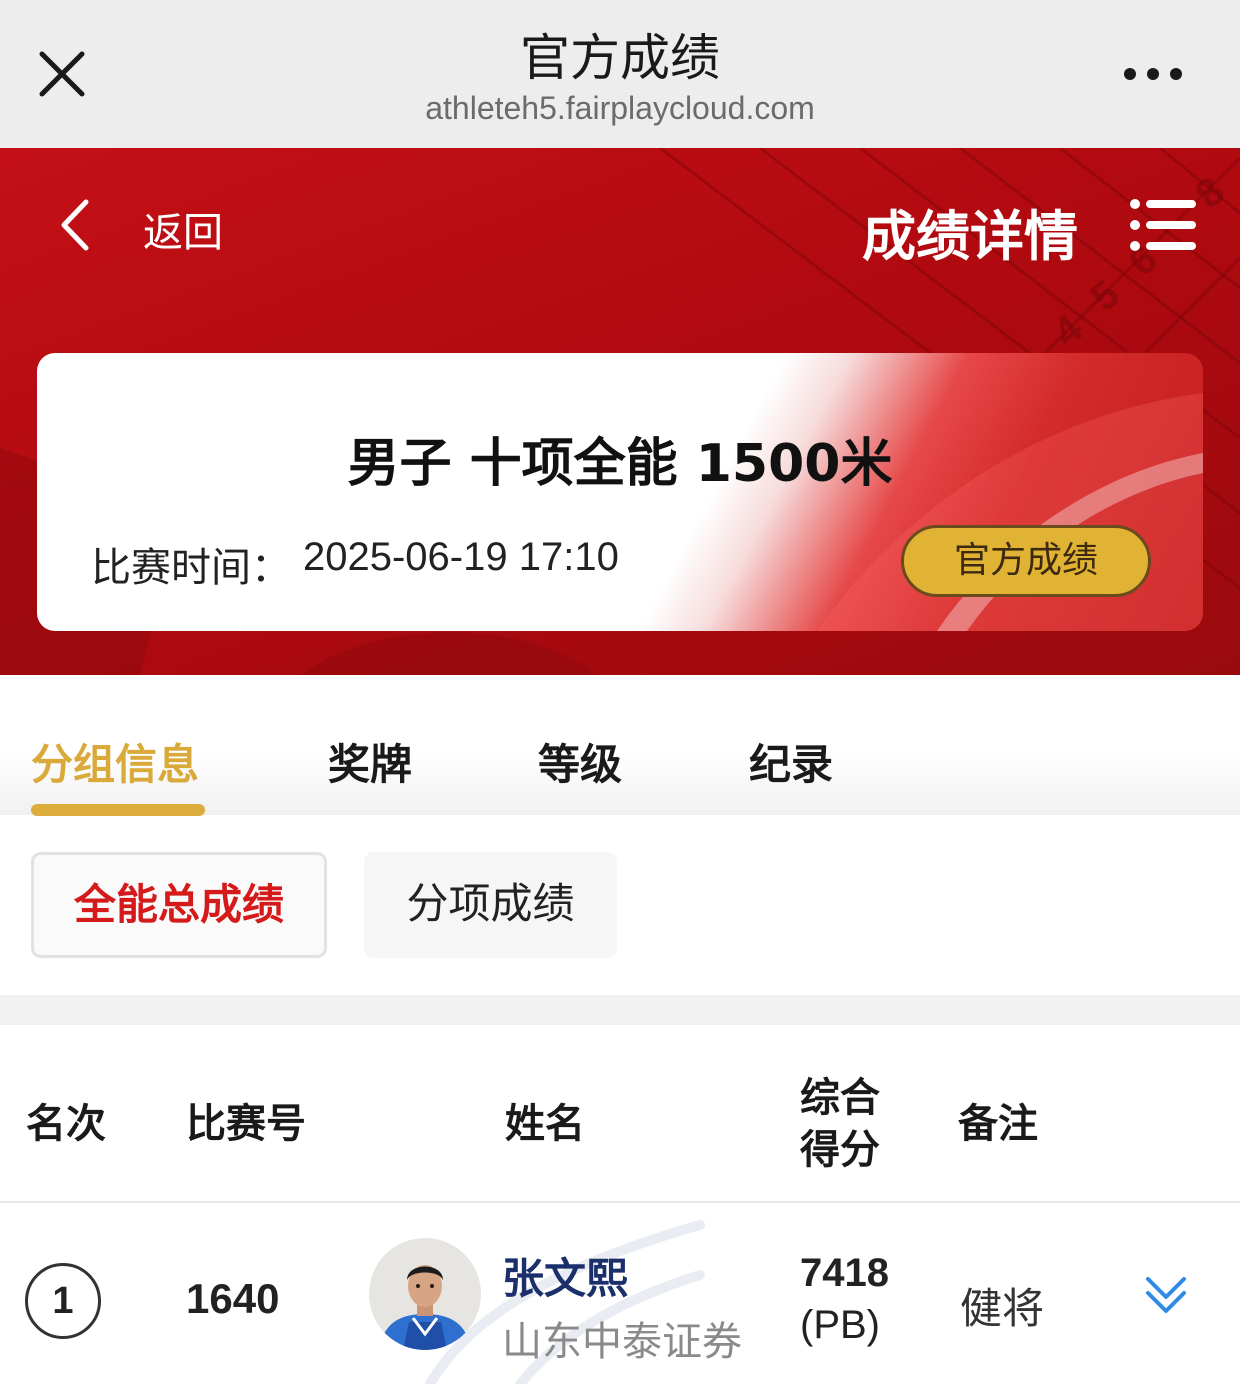 The width and height of the screenshot is (1240, 1384). I want to click on list-menu-icon, so click(1163, 225).